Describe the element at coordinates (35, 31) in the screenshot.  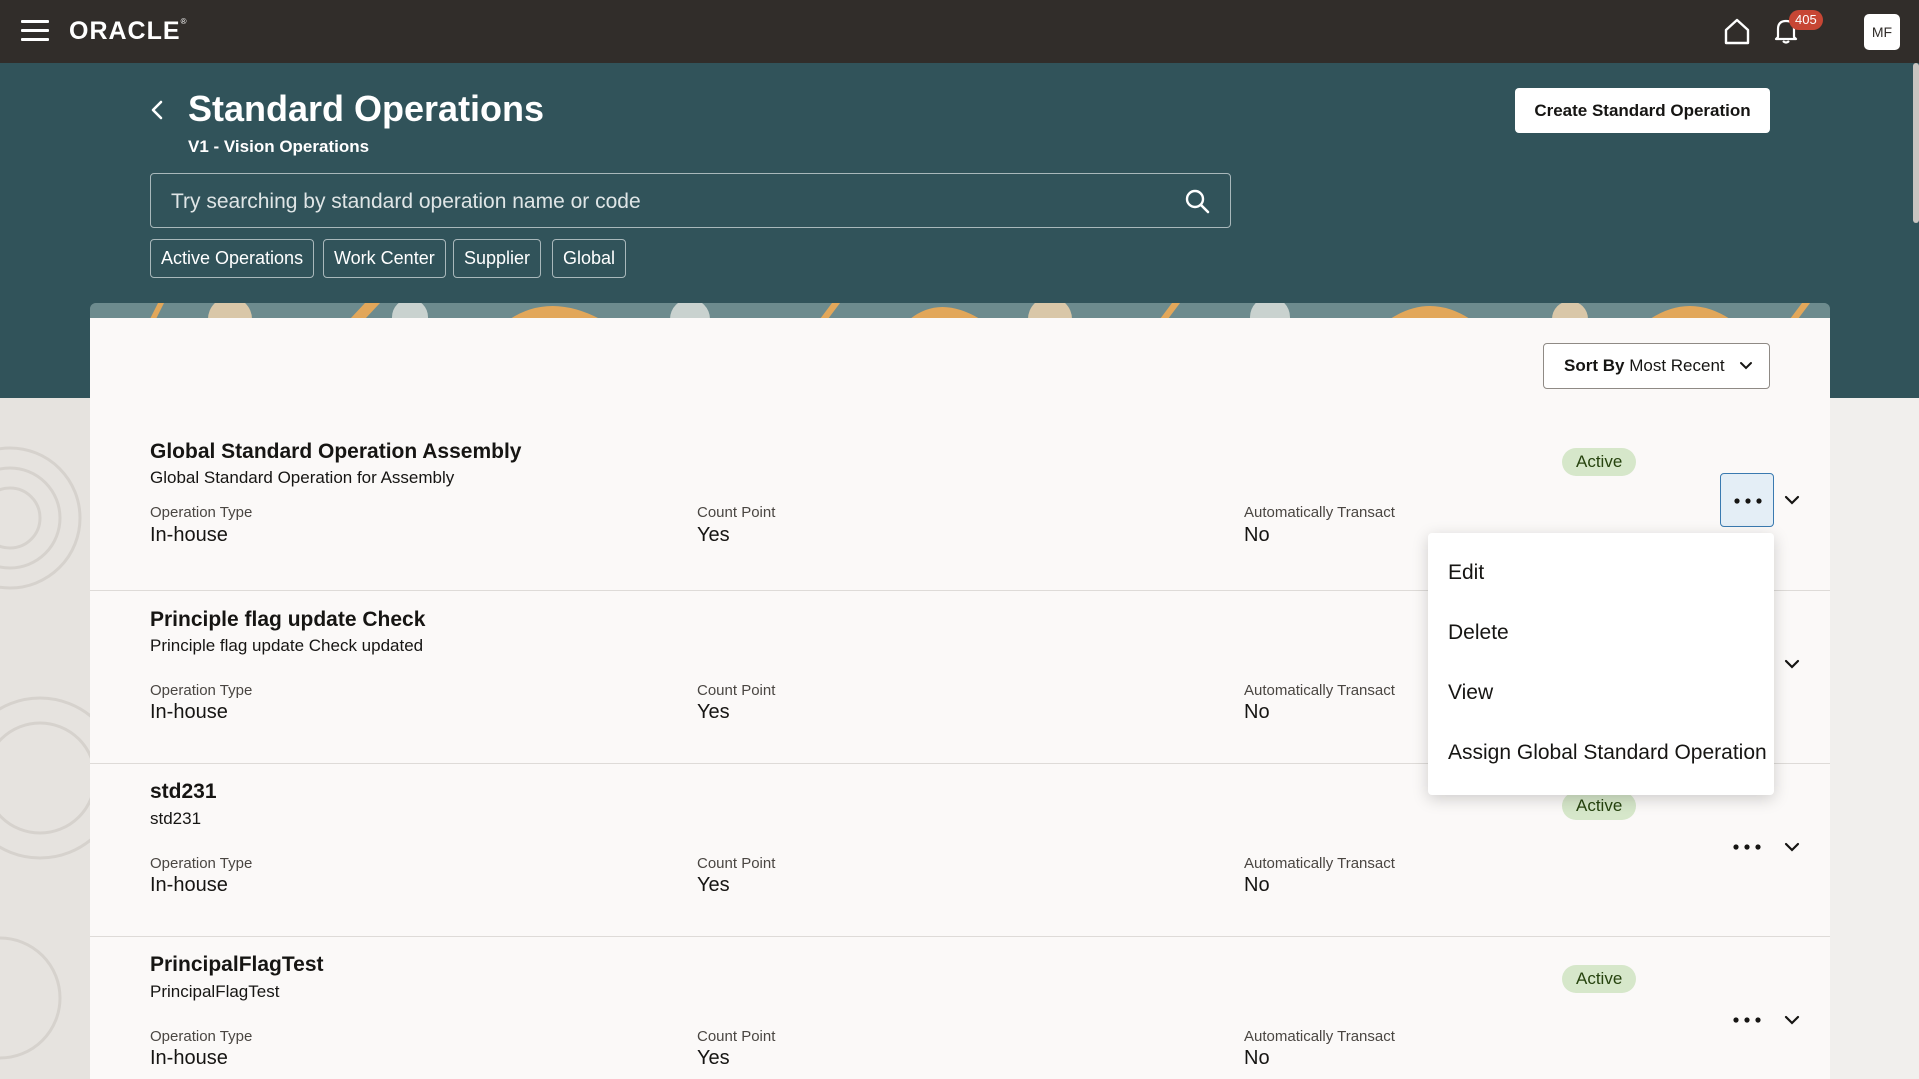
I see `hamburger-menu-icon` at that location.